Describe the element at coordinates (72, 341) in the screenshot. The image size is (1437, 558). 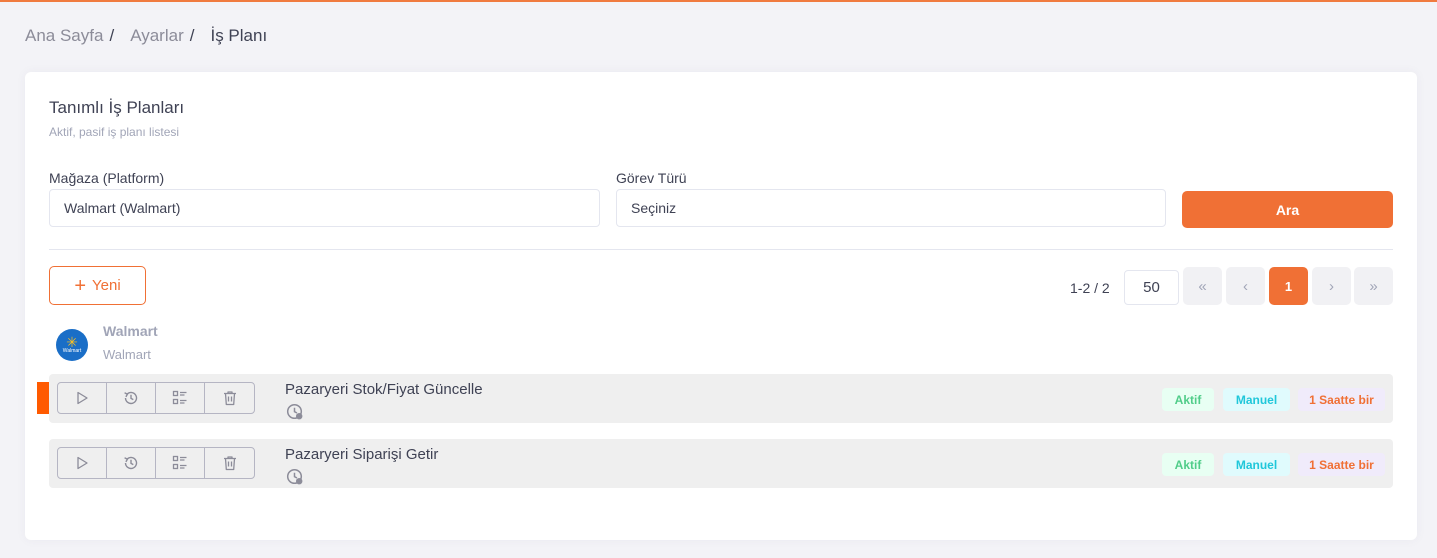
I see `walmart-spark: ✳` at that location.